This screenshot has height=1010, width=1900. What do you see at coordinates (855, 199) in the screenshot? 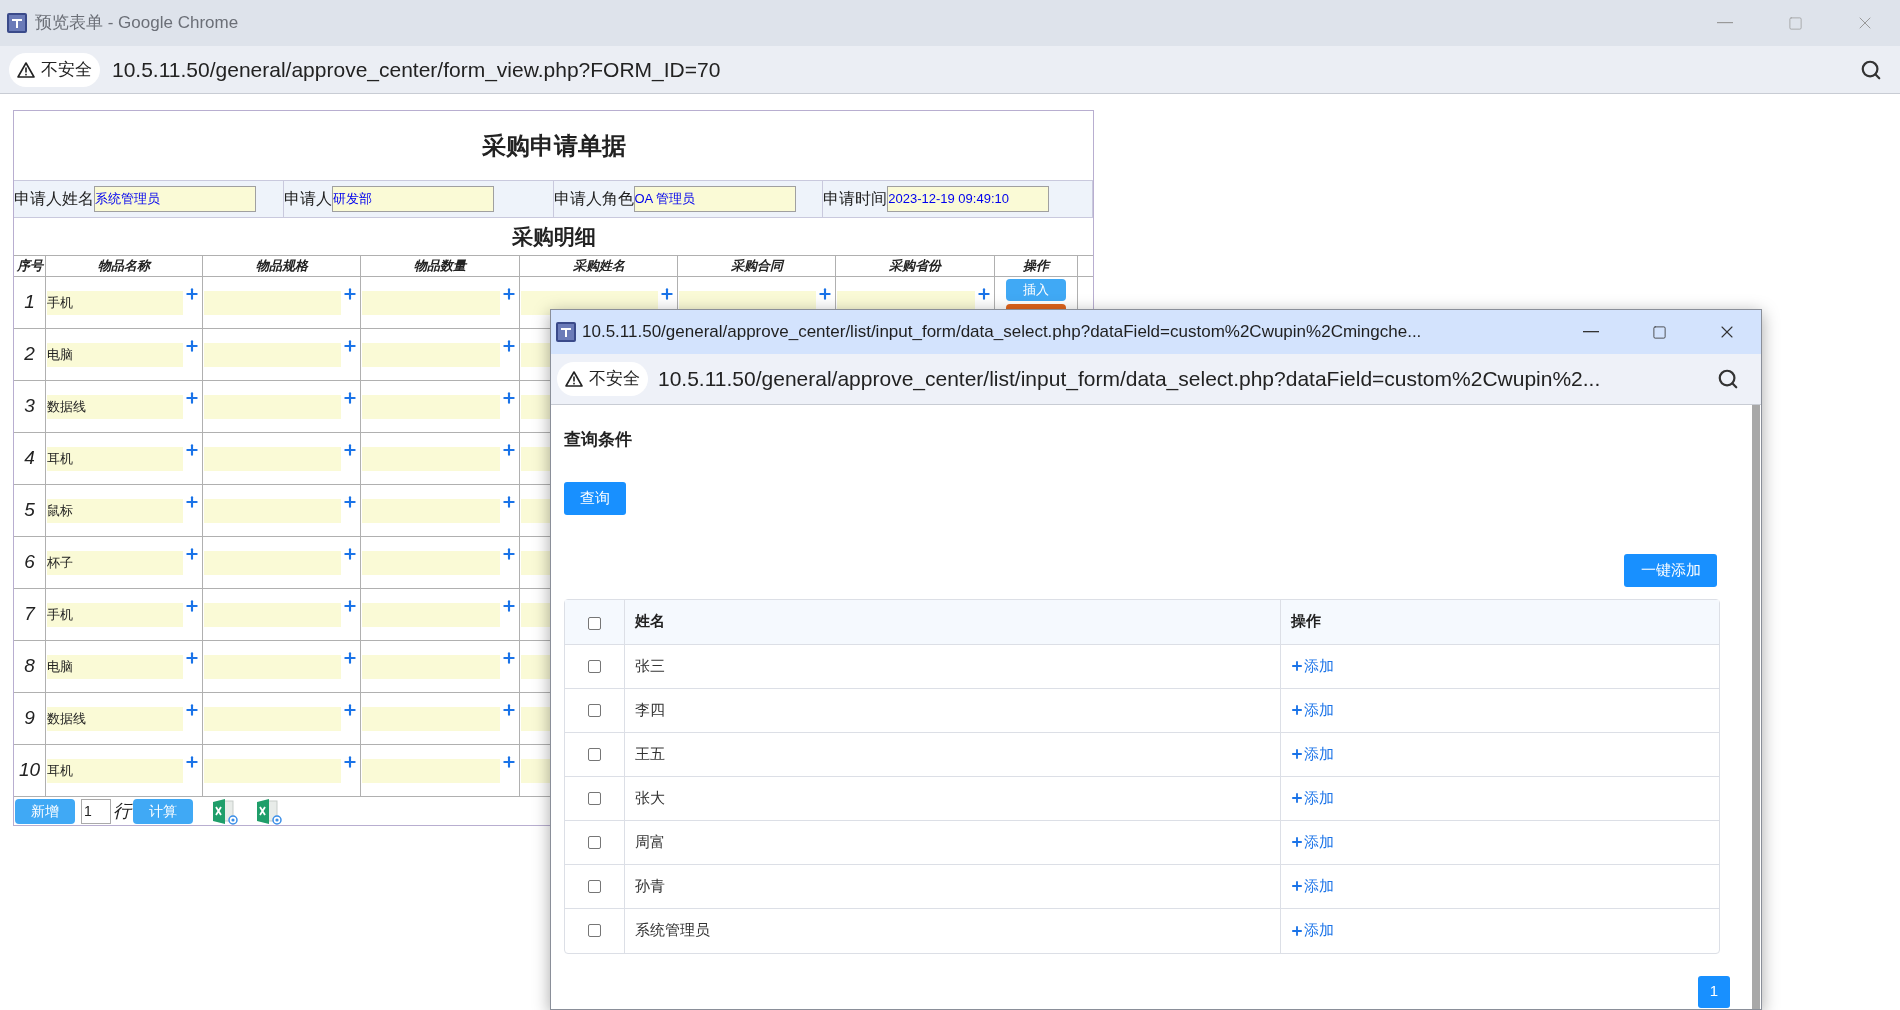
I see `field-label: 申请时间` at bounding box center [855, 199].